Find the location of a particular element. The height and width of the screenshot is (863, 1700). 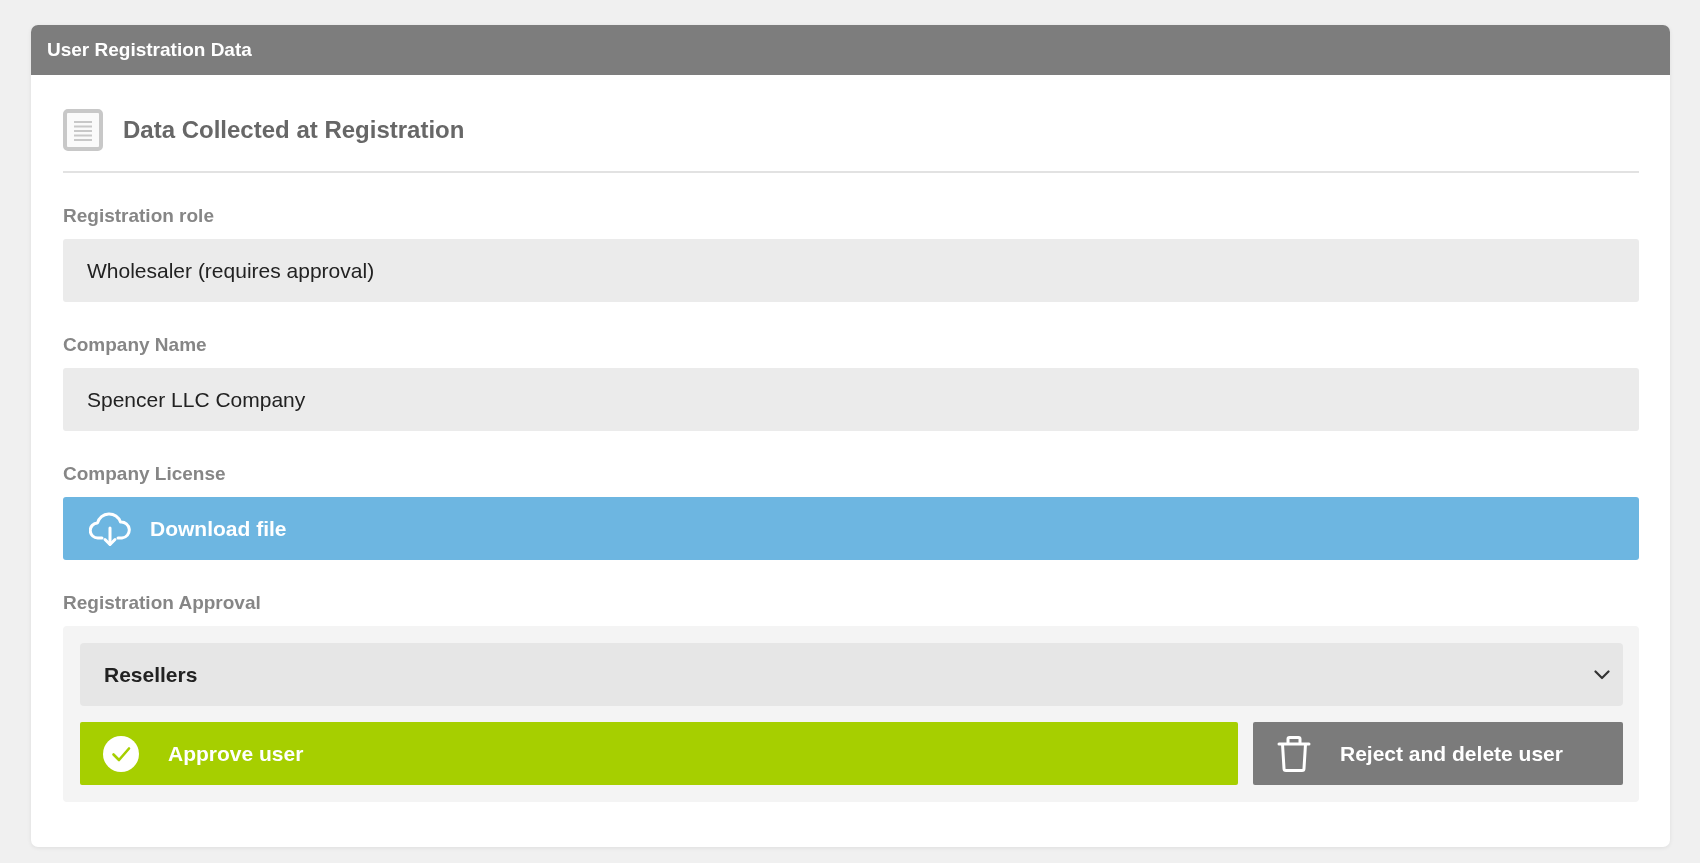

check-circle-icon is located at coordinates (121, 753).